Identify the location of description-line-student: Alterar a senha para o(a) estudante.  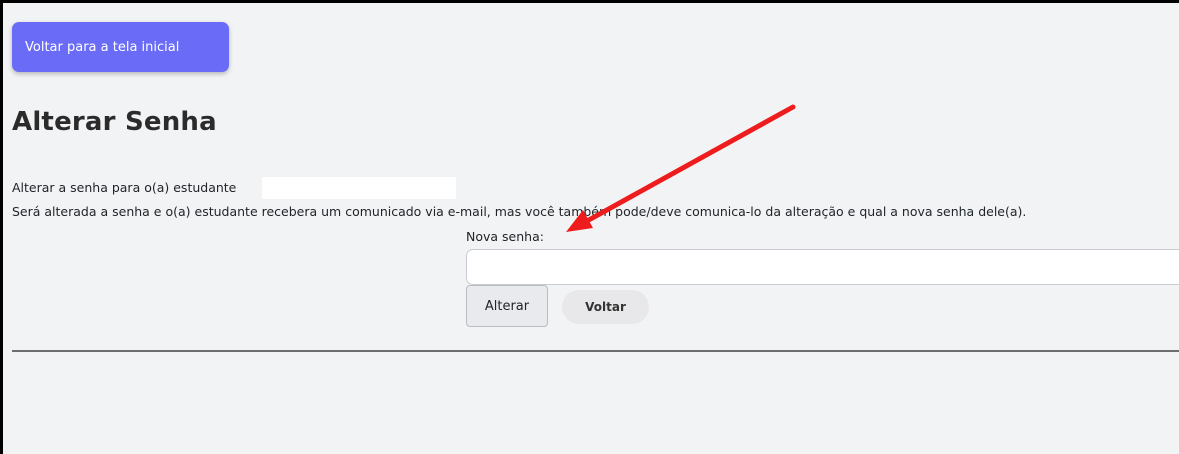
(124, 187).